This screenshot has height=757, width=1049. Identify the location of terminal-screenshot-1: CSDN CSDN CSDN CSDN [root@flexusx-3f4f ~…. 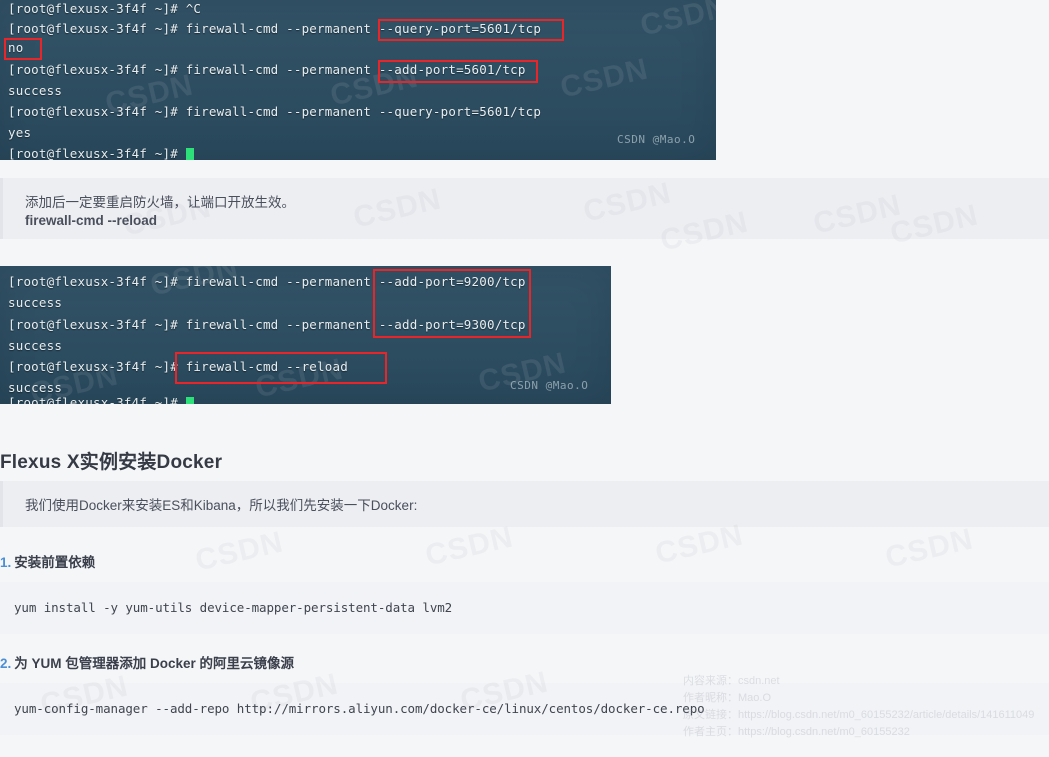
(358, 80).